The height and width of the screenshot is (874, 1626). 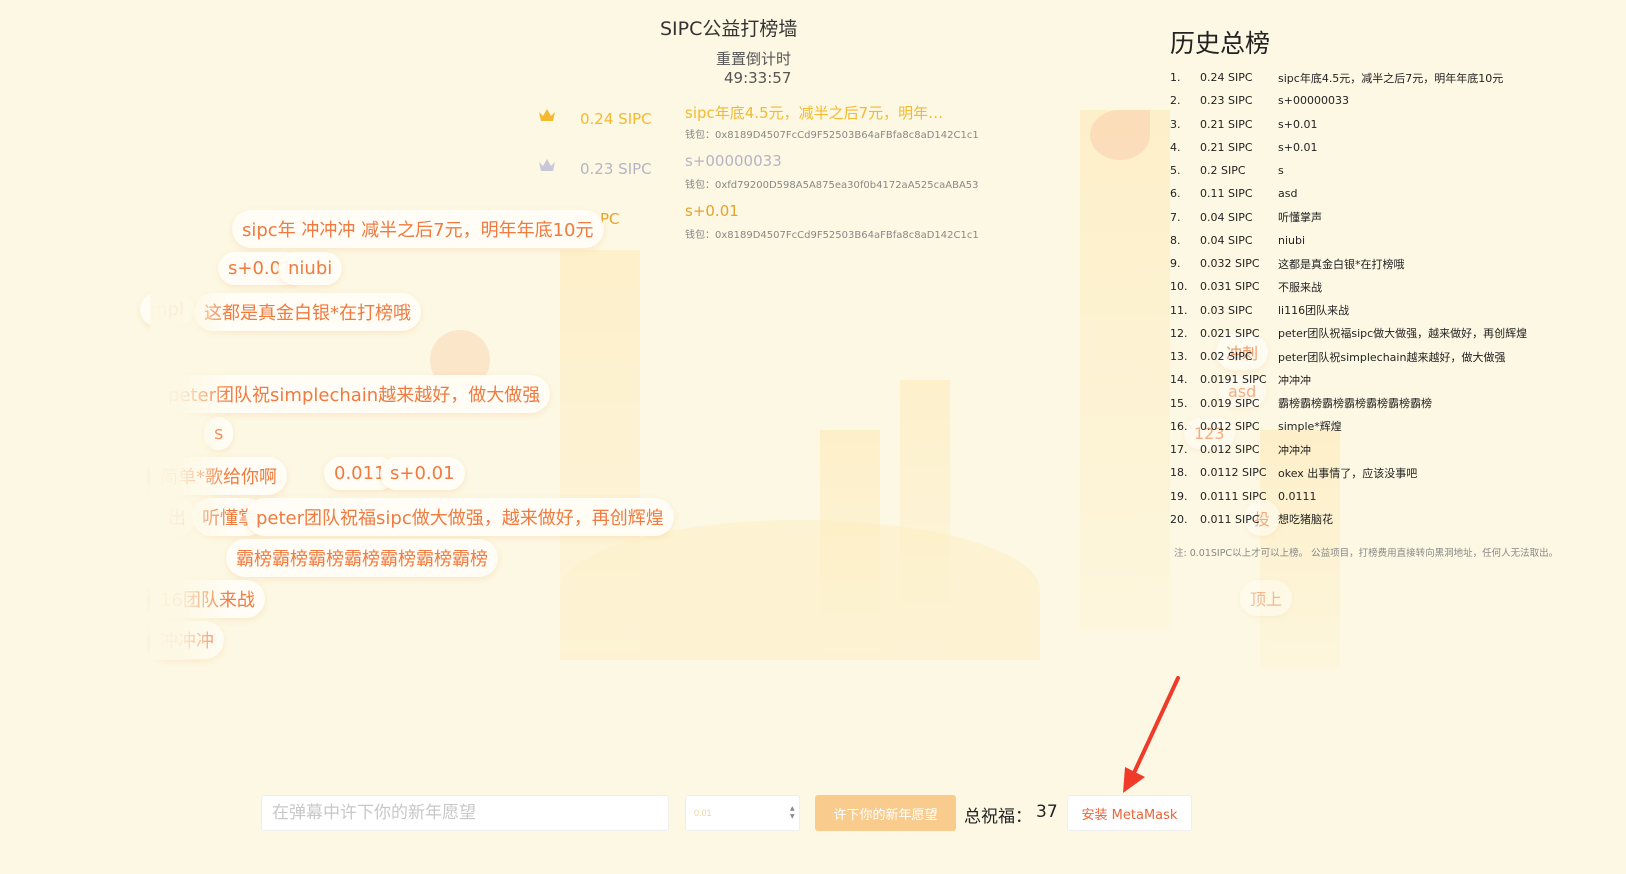 I want to click on history-message: peter团队祝simplechain越来越好，做大做强, so click(x=1392, y=357).